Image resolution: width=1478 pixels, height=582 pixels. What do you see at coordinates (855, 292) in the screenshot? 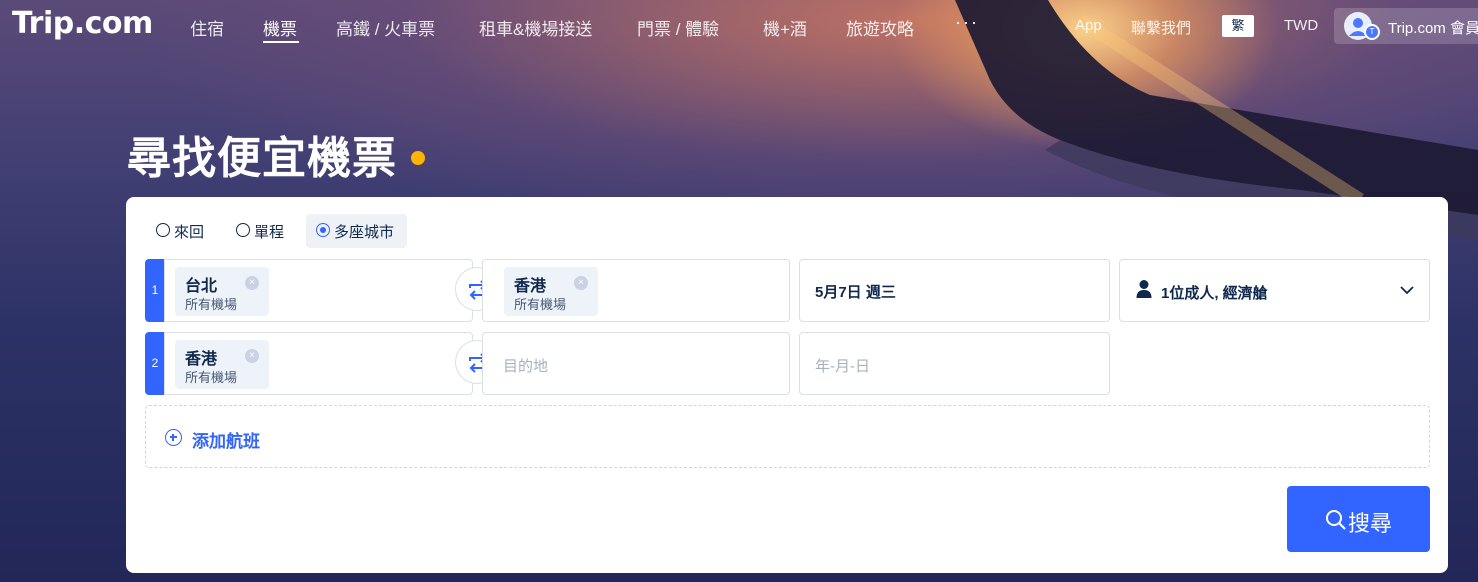
I see `departure-date: 5月7日 週三` at bounding box center [855, 292].